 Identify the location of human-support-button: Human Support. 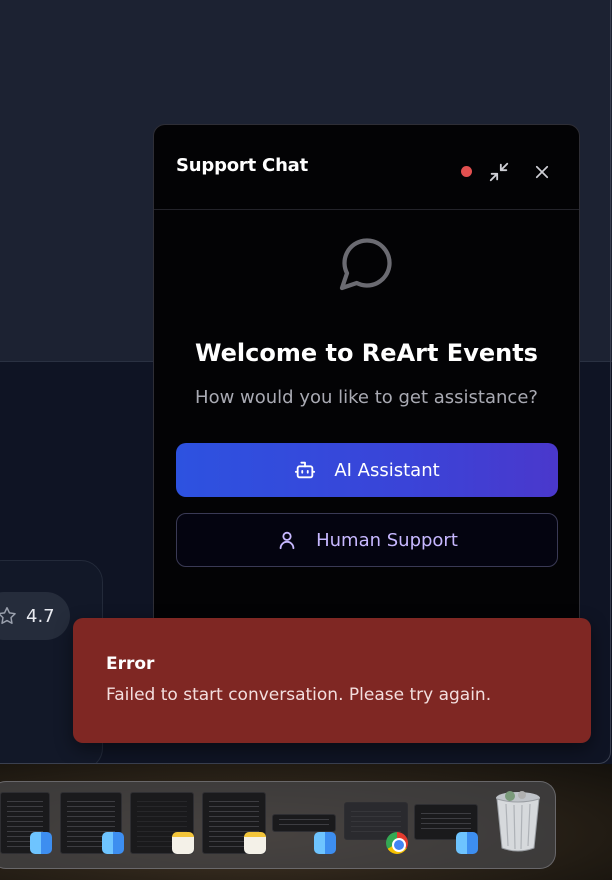
(367, 540).